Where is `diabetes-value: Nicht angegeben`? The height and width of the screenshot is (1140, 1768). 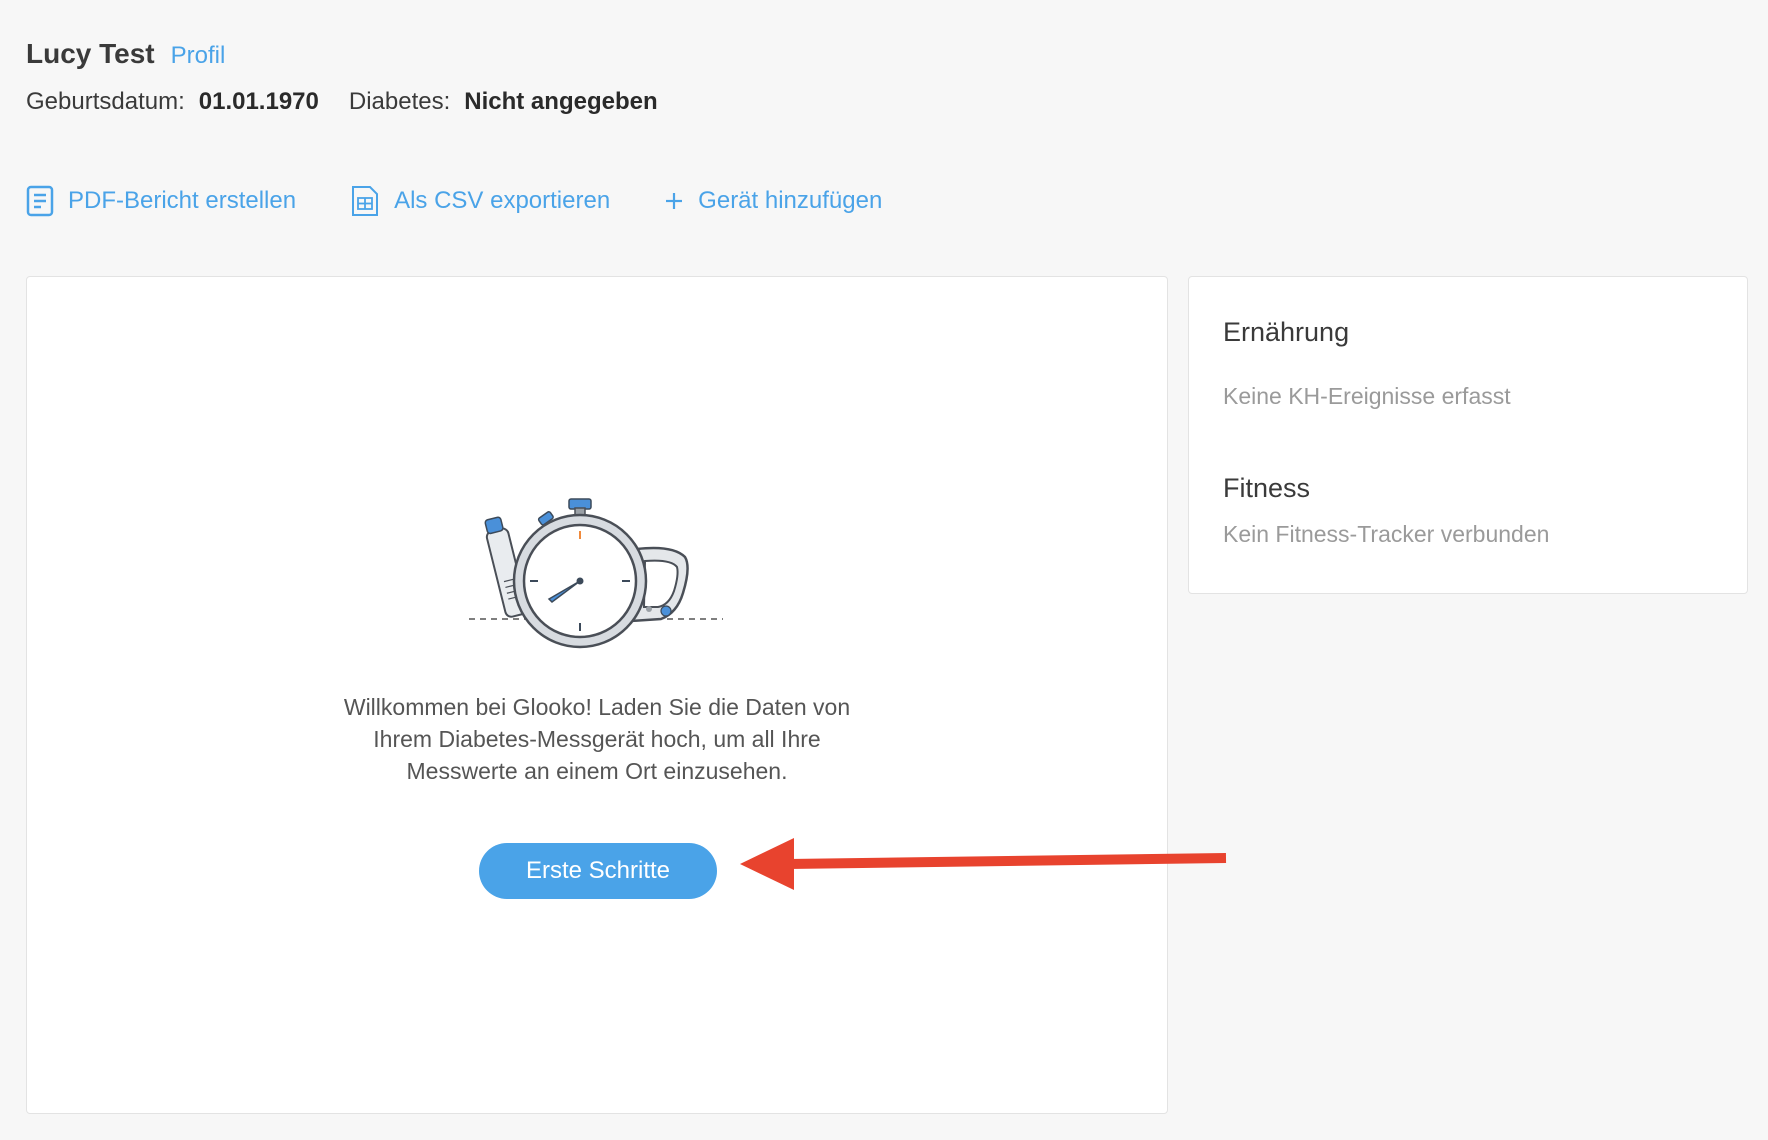
diabetes-value: Nicht angegeben is located at coordinates (561, 101).